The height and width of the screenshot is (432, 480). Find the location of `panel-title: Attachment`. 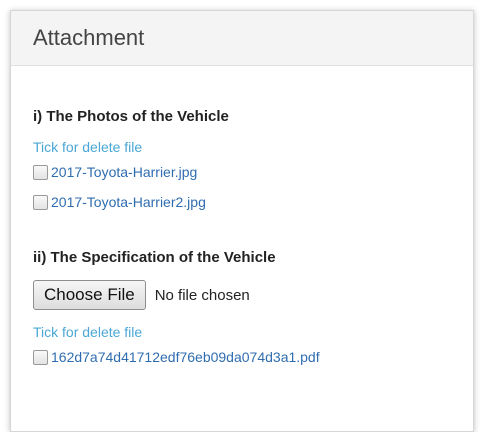

panel-title: Attachment is located at coordinates (89, 37).